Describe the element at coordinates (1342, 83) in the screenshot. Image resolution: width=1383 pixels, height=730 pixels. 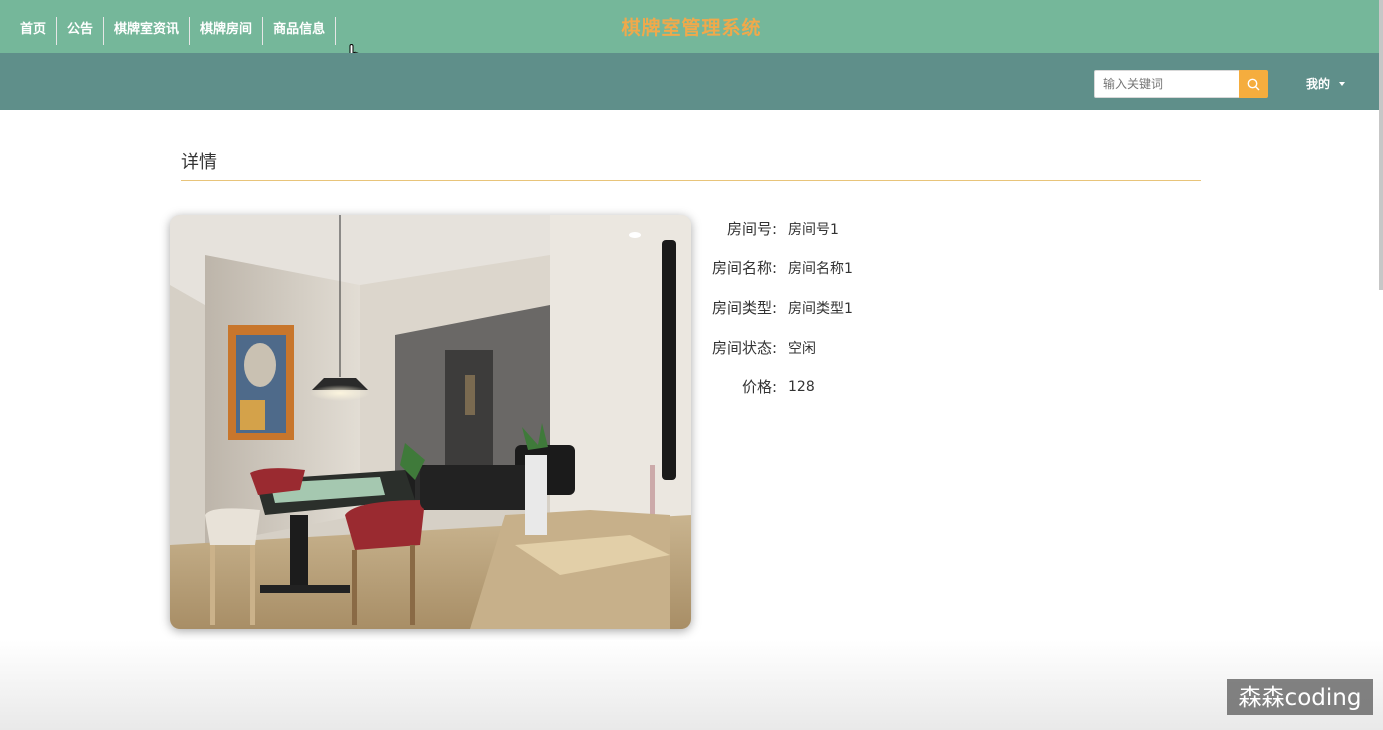
I see `chevron-down-icon` at that location.